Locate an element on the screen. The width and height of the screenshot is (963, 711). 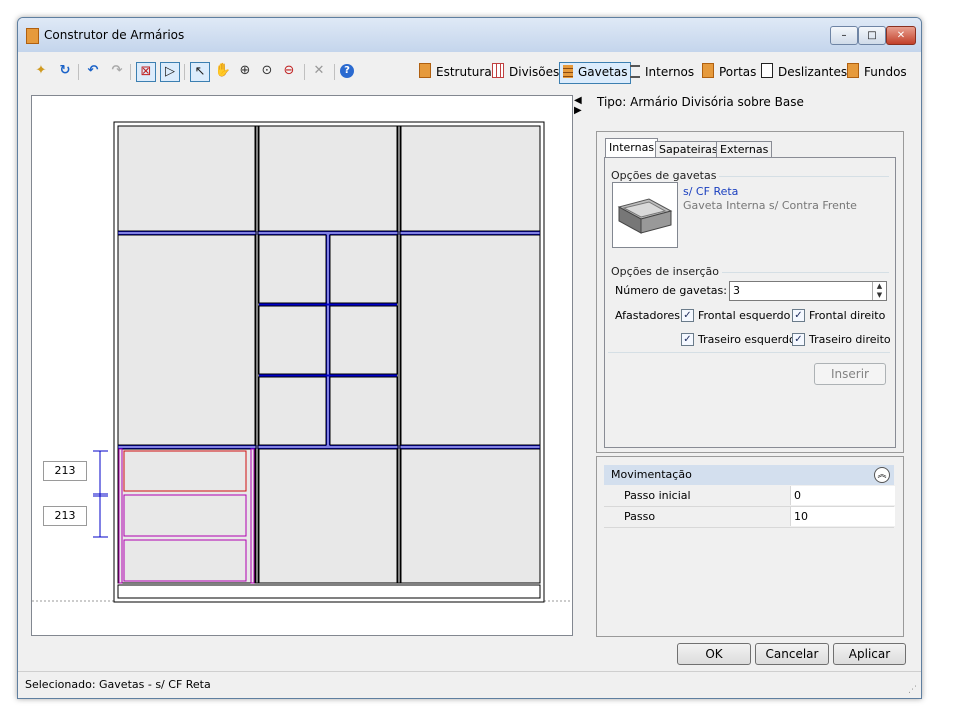
rear-left-label: Traseiro esquerdo is located at coordinates (747, 339).